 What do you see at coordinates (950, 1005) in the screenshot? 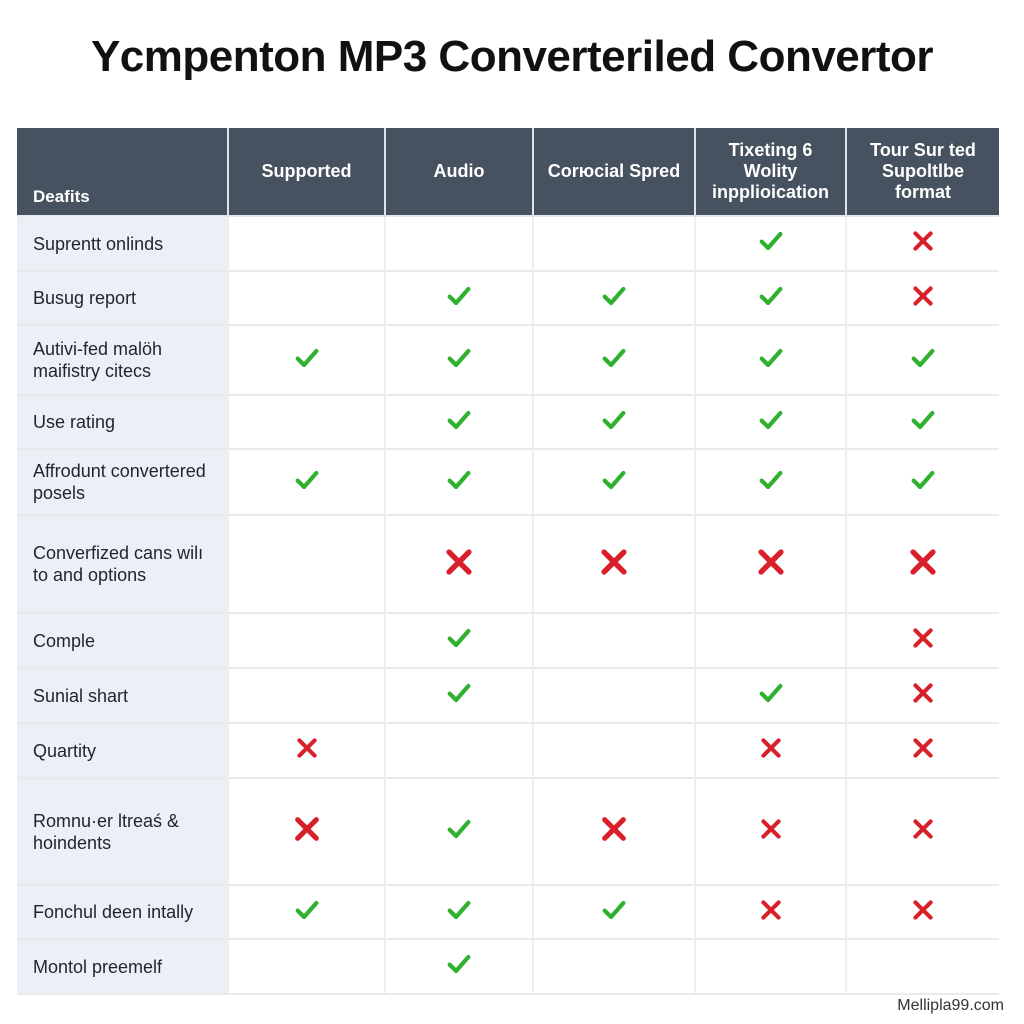
I see `watermark: Mellipla99.com` at bounding box center [950, 1005].